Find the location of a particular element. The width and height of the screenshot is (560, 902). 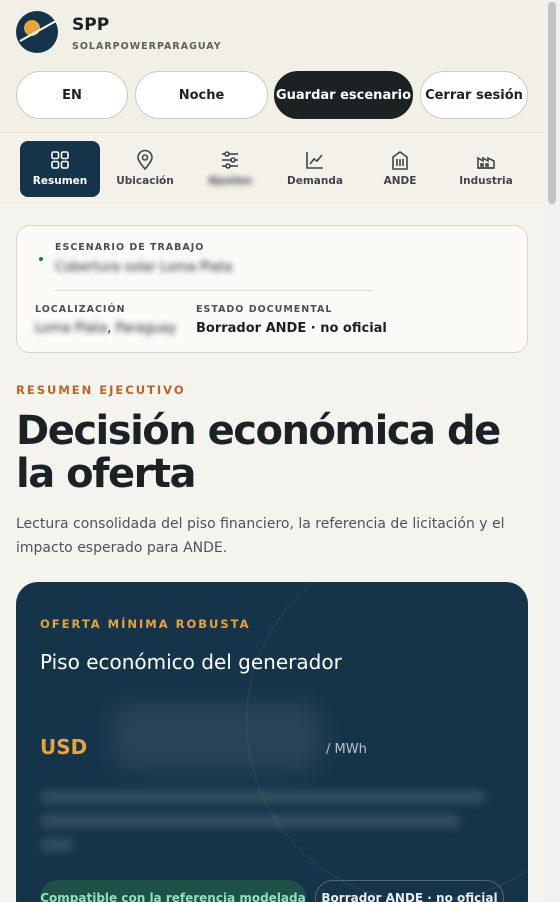

hero-title: Piso económico del generador is located at coordinates (191, 662).